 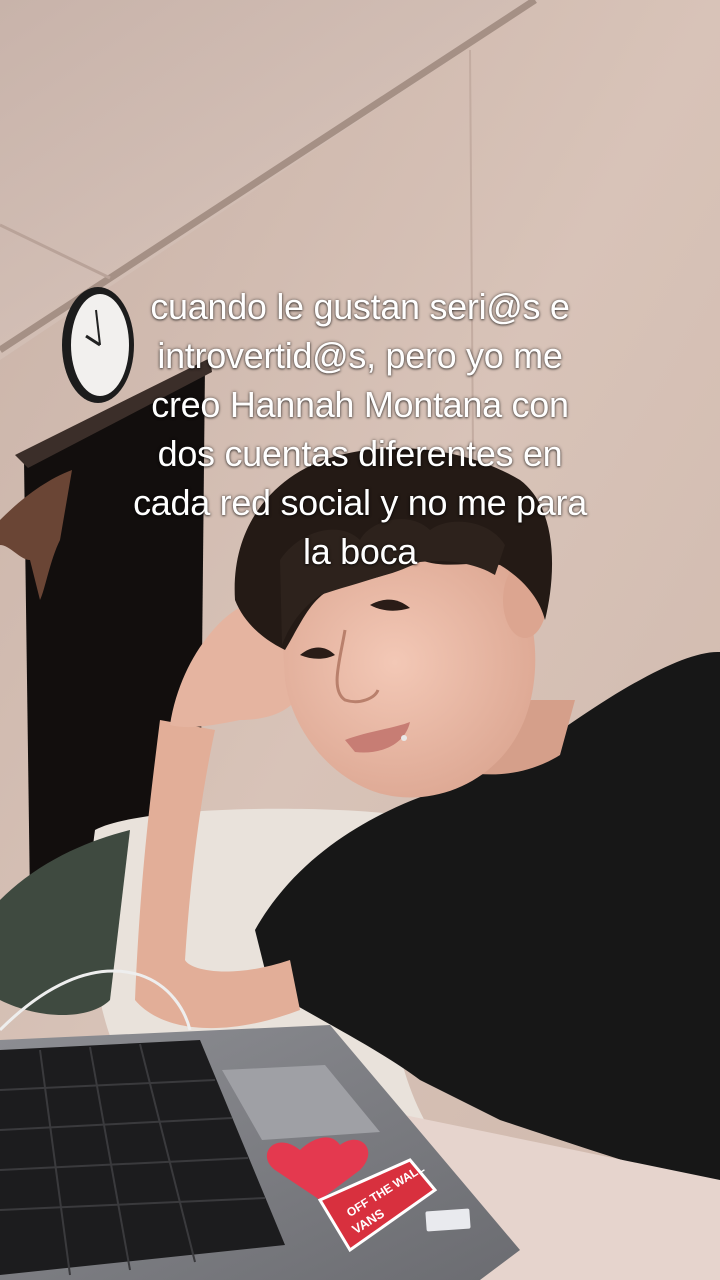 I want to click on caption-line: cuando le gustan seri@s e, so click(x=360, y=306).